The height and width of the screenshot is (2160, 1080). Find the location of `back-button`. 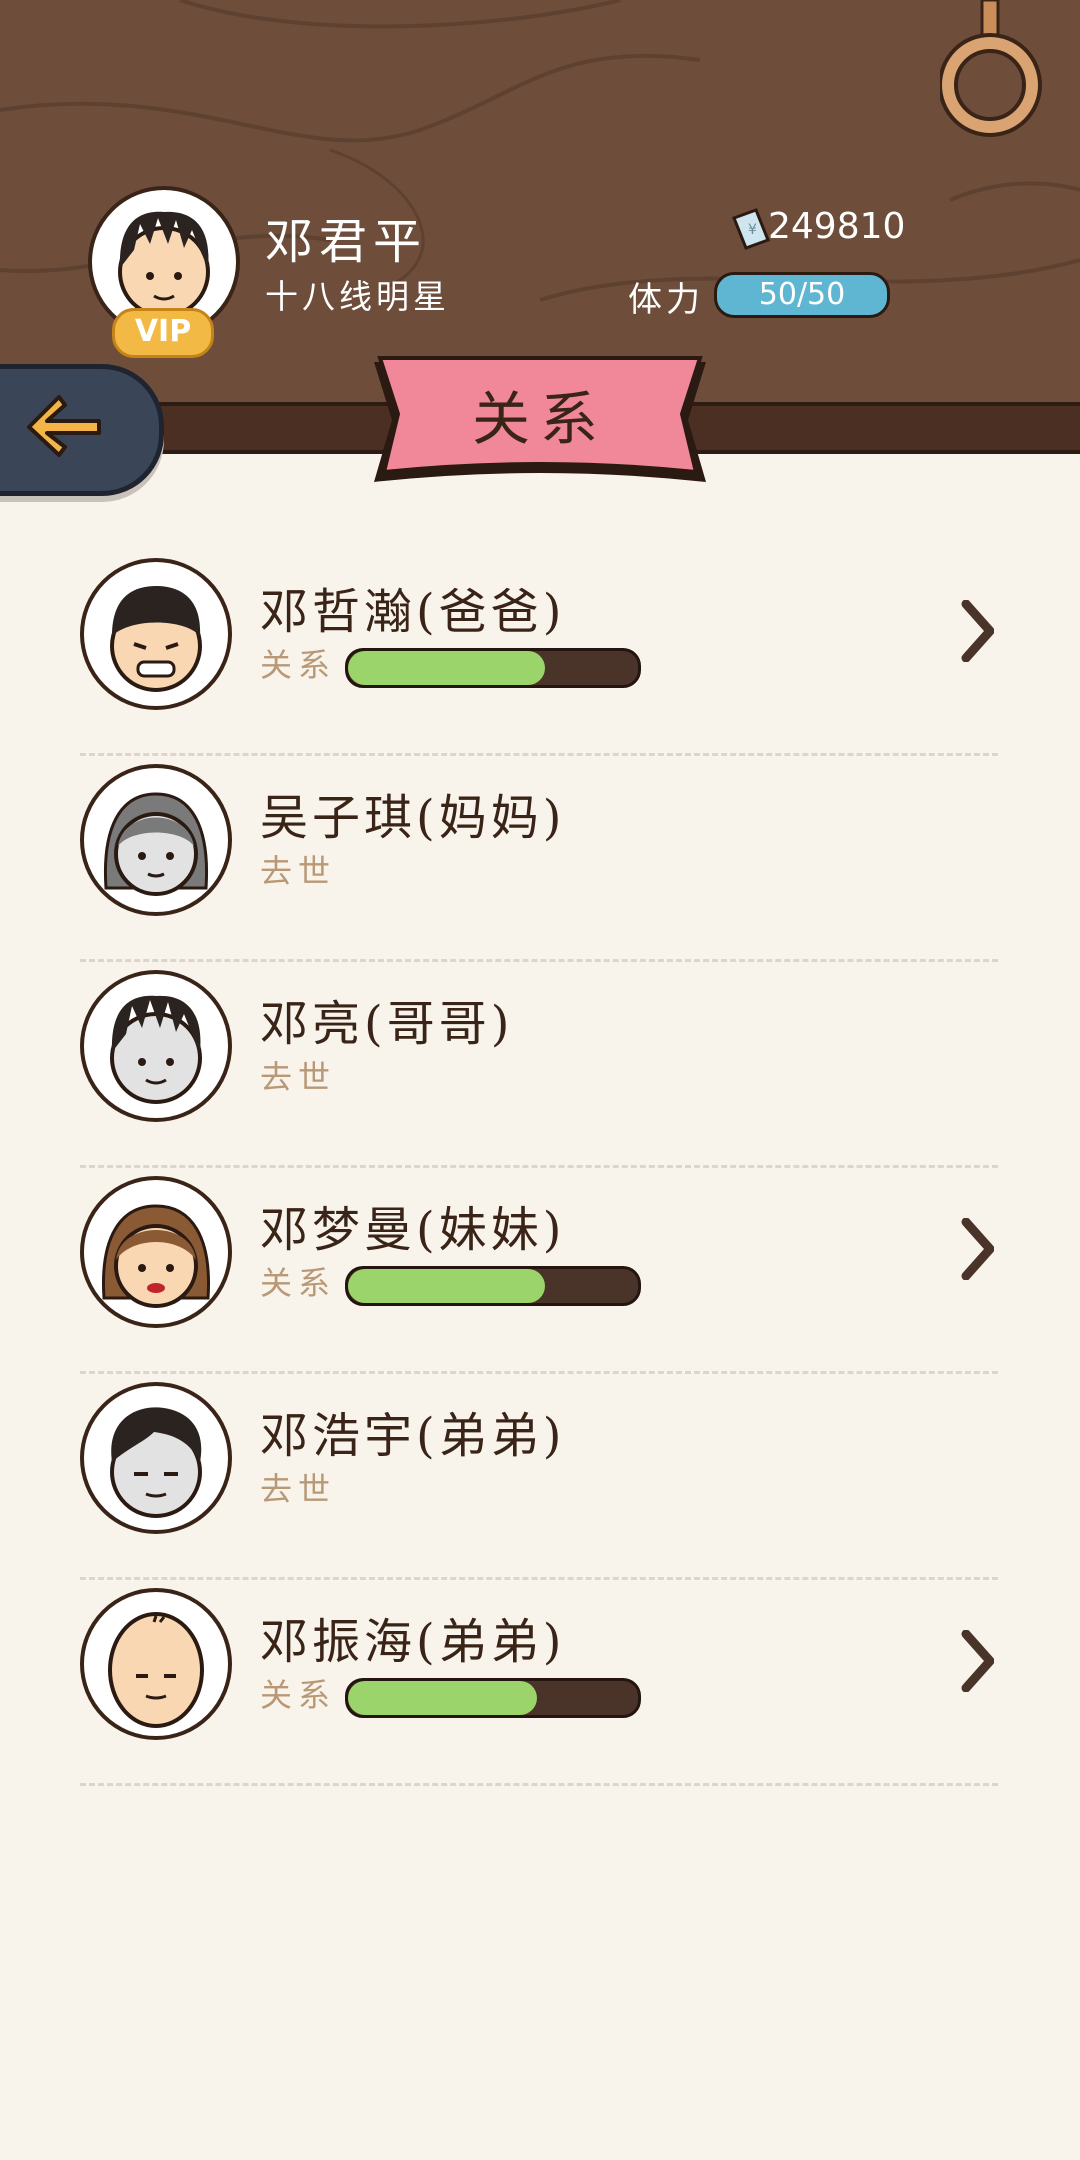

back-button is located at coordinates (82, 430).